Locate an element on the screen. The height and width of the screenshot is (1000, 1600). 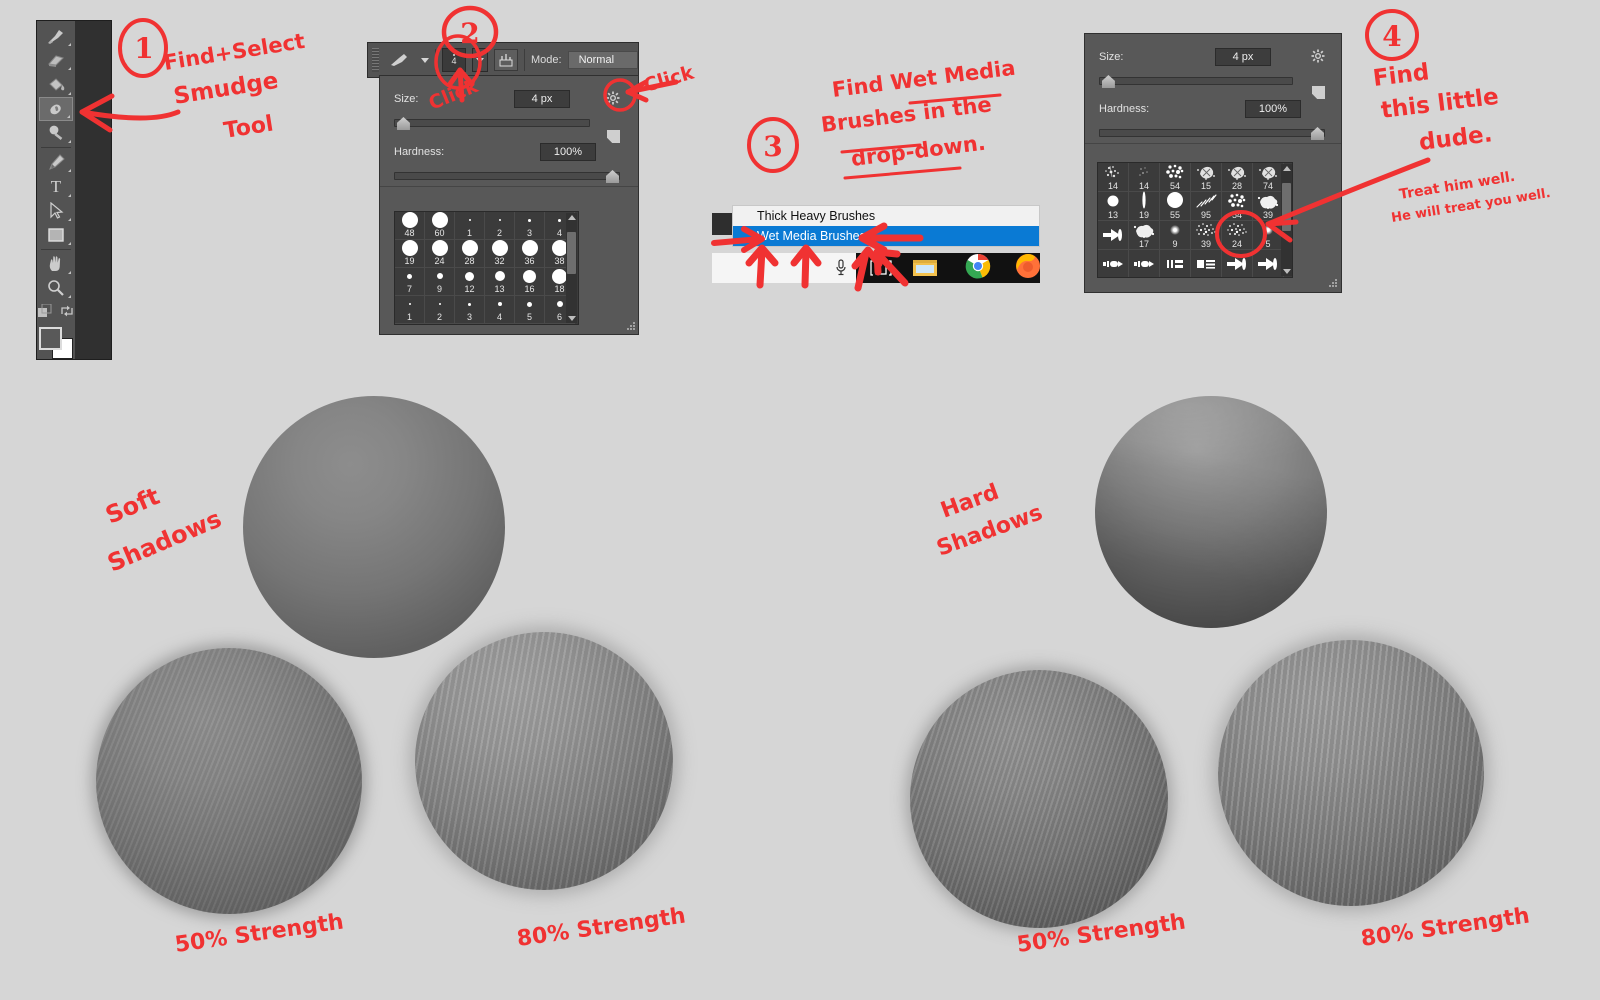
foreground-color-swatch is located at coordinates (50, 339).